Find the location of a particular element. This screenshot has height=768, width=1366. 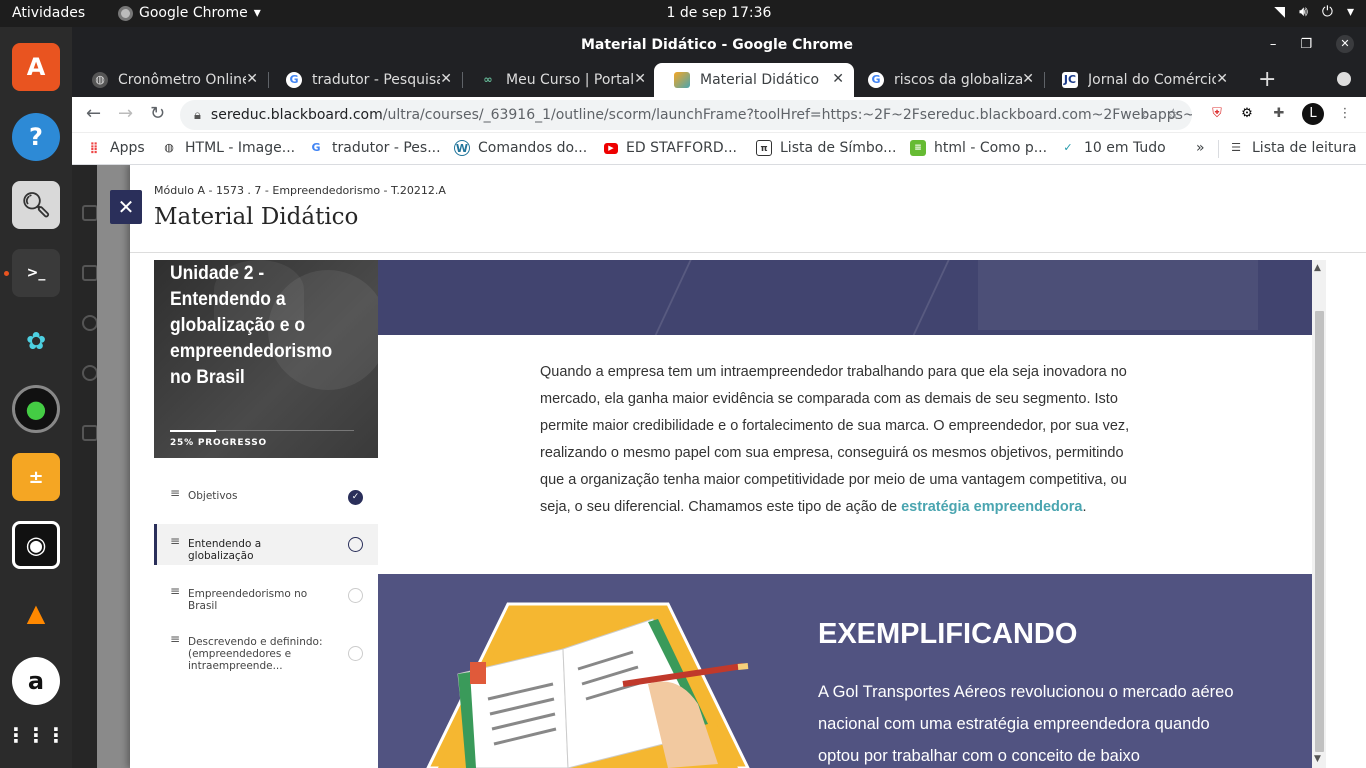

open-book-illustration is located at coordinates (588, 685).